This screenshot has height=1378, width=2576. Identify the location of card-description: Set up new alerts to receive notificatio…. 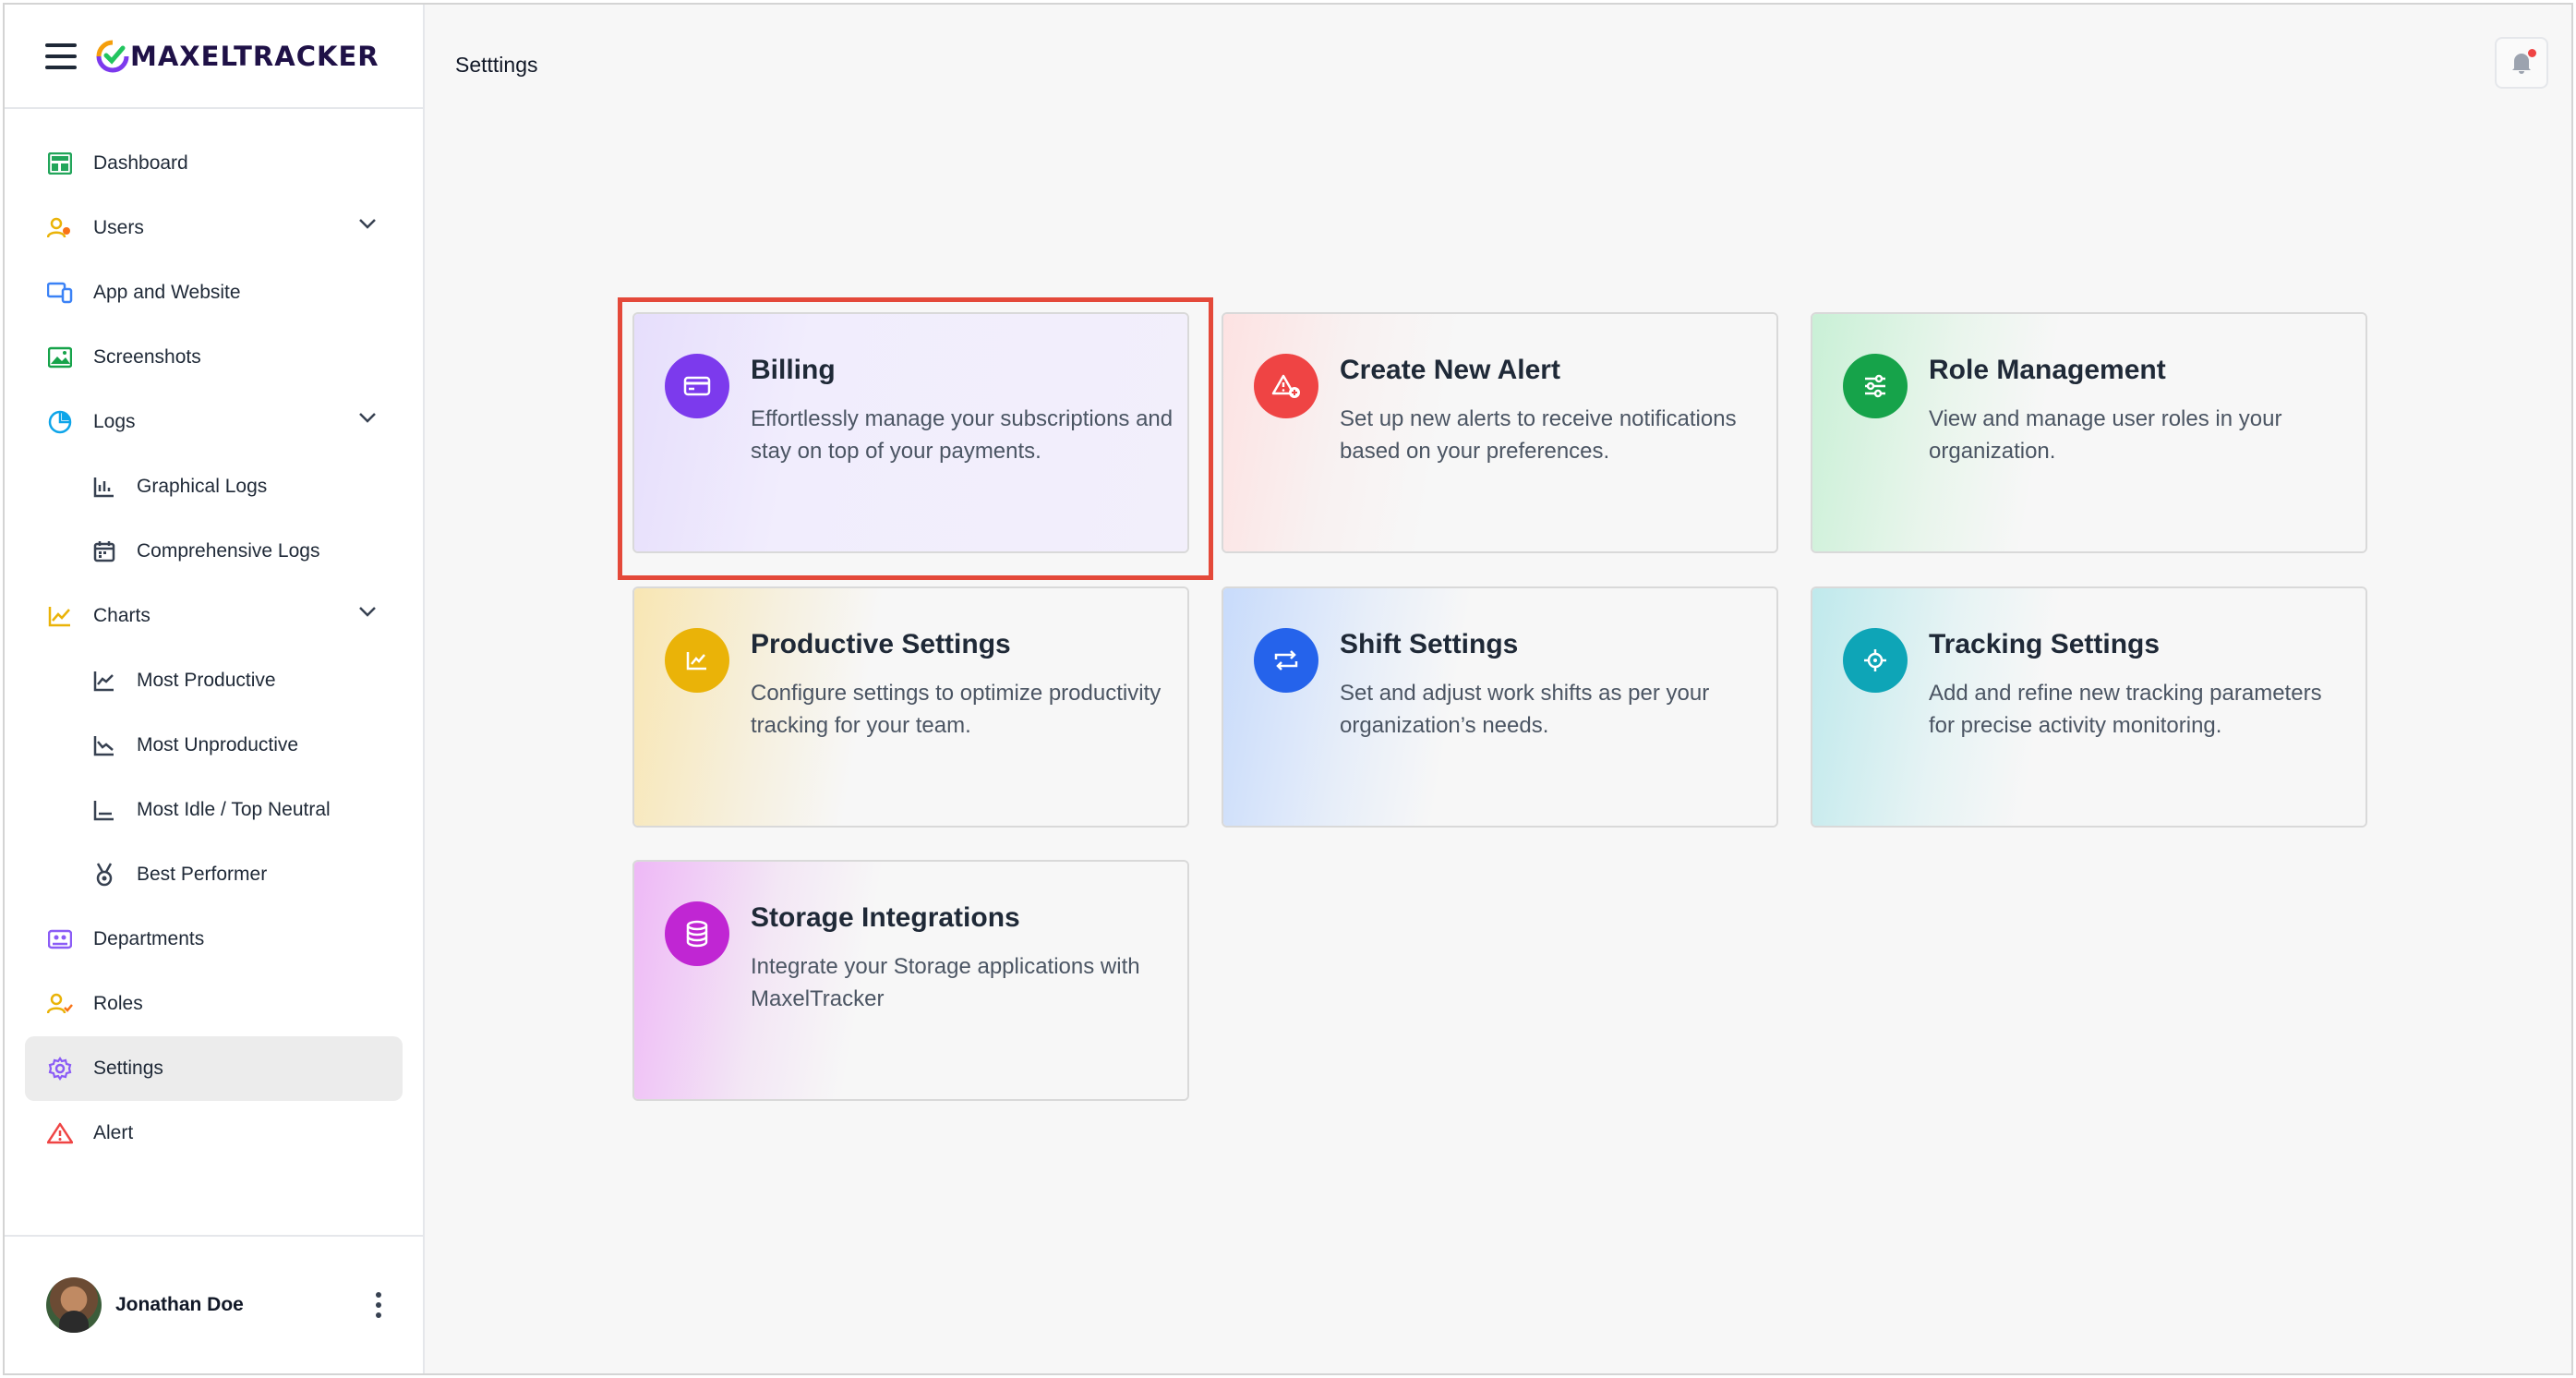
(1538, 435).